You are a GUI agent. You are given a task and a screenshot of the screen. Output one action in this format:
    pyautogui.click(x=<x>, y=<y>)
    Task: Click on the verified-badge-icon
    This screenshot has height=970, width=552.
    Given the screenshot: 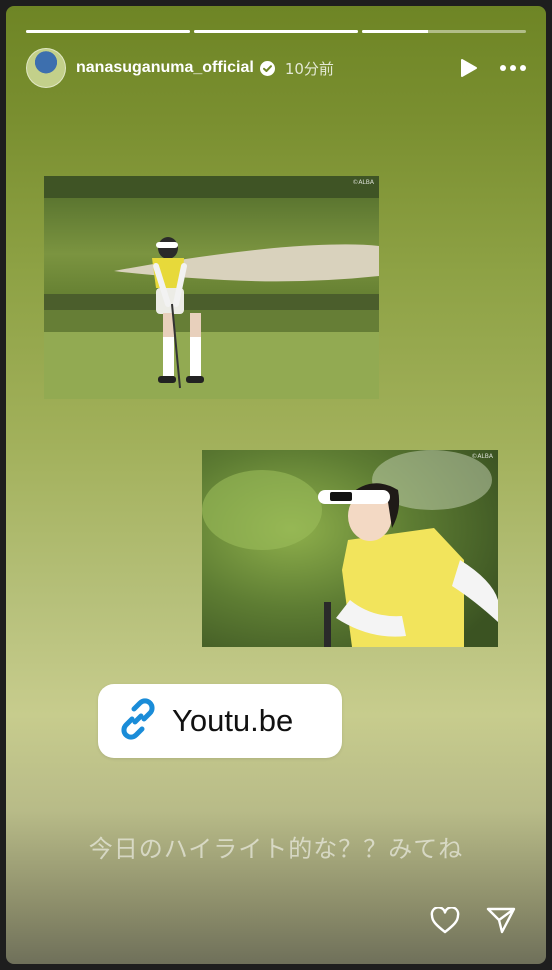 What is the action you would take?
    pyautogui.click(x=267, y=68)
    